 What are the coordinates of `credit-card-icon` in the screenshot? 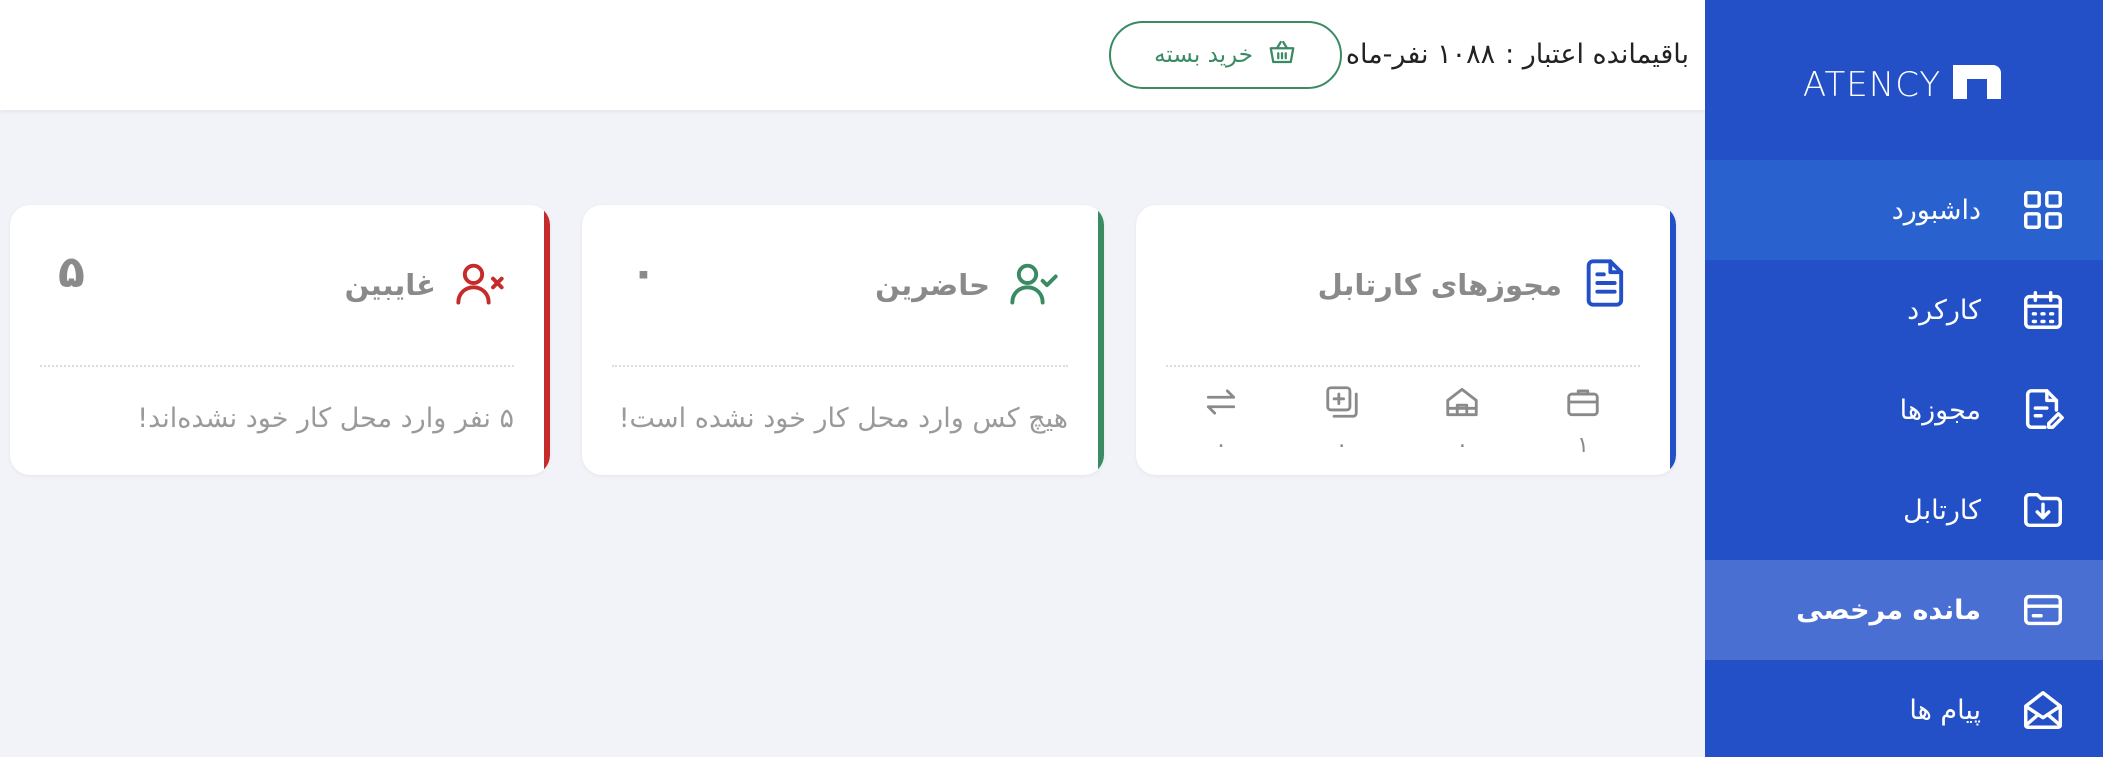 It's located at (2043, 610).